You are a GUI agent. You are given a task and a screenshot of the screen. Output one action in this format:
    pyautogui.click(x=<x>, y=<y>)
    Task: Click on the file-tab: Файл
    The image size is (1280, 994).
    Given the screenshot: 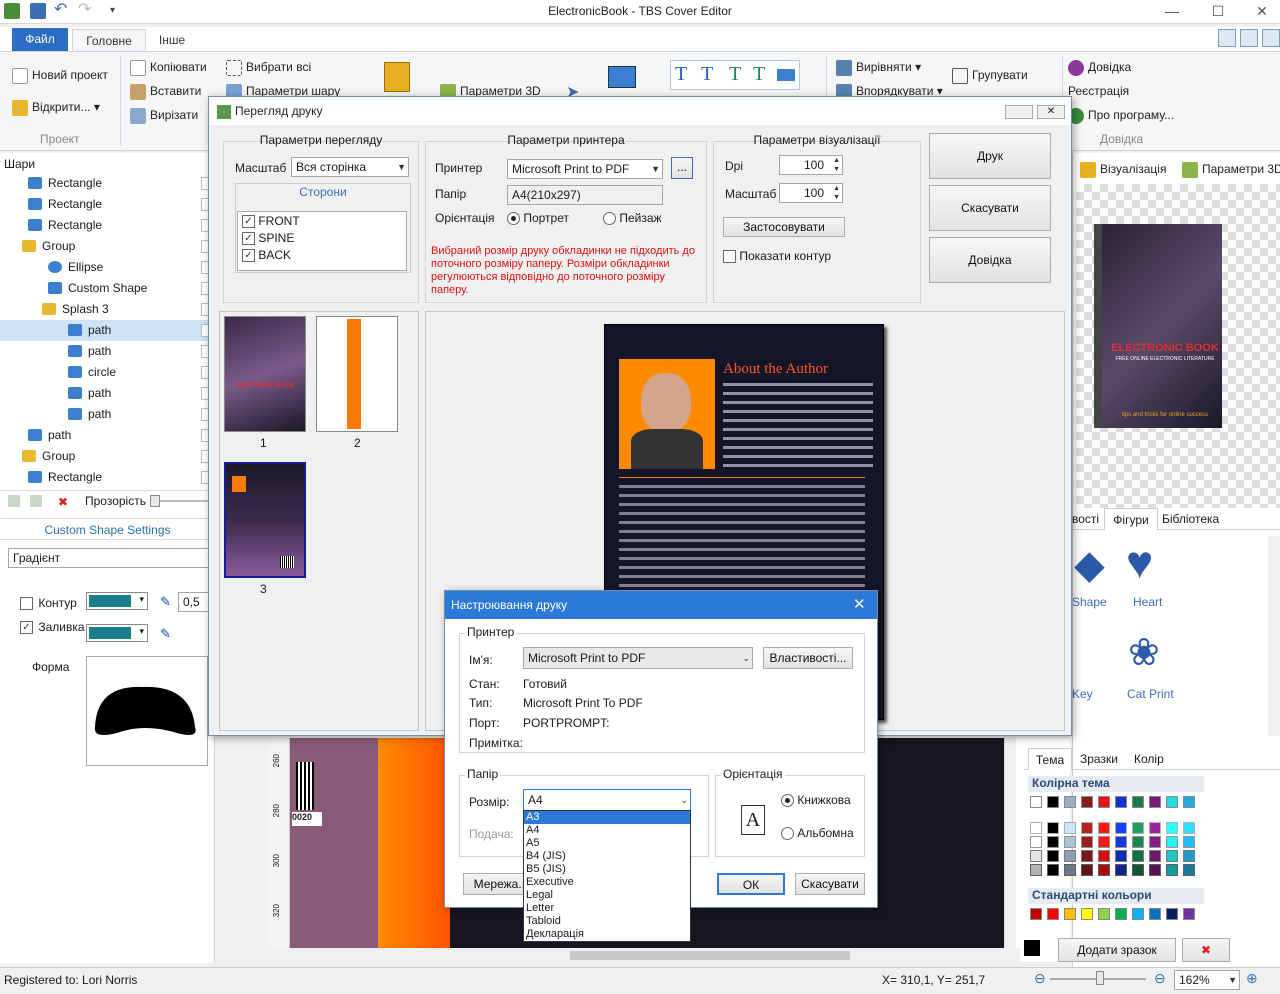 What is the action you would take?
    pyautogui.click(x=40, y=39)
    